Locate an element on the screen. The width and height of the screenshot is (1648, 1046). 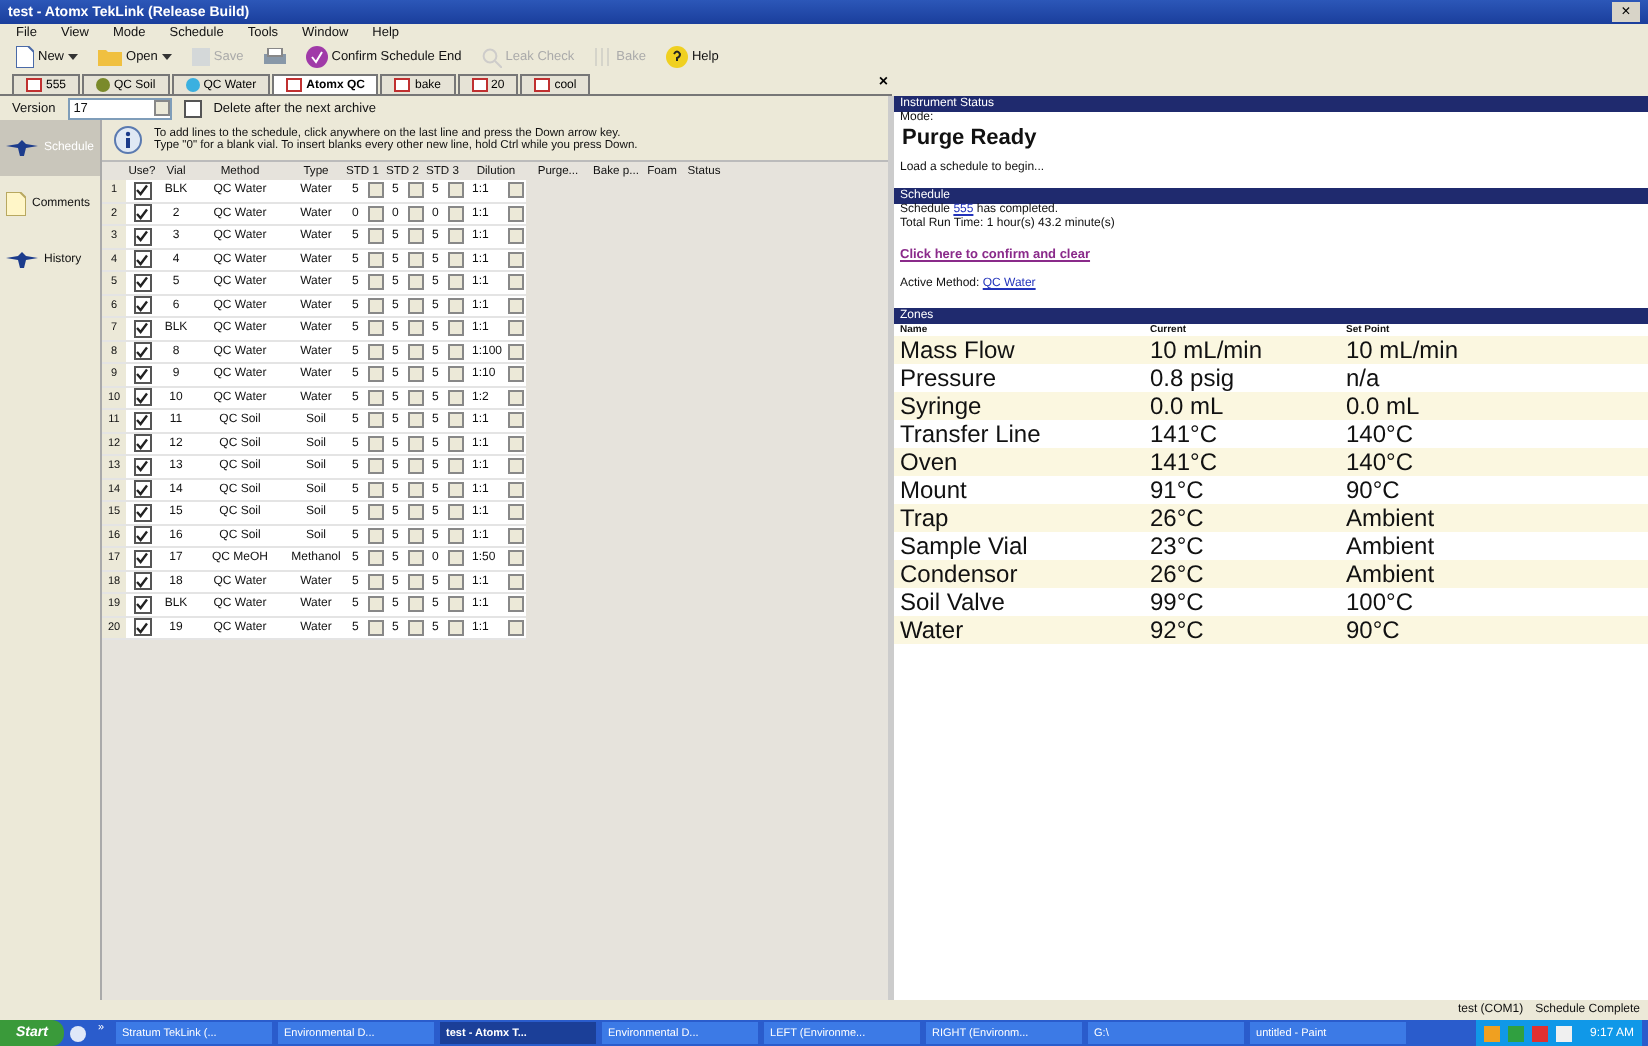
quick-launch-icon is located at coordinates (77, 1033).